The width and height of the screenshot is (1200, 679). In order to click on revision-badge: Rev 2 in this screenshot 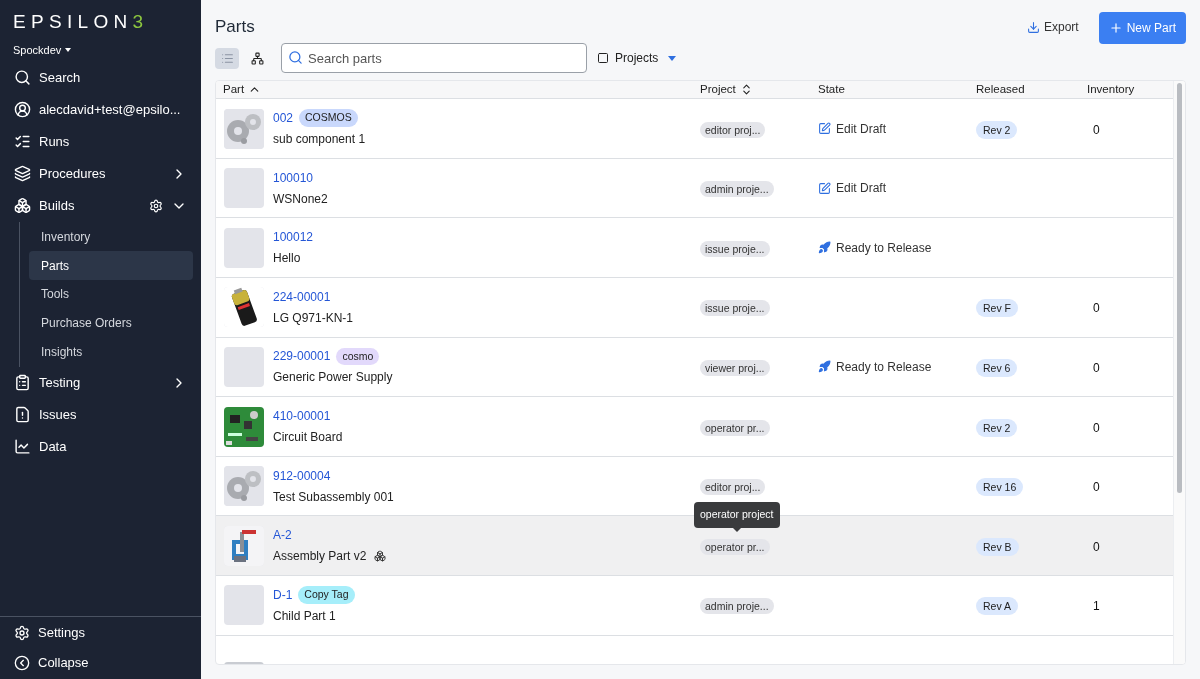, I will do `click(997, 129)`.